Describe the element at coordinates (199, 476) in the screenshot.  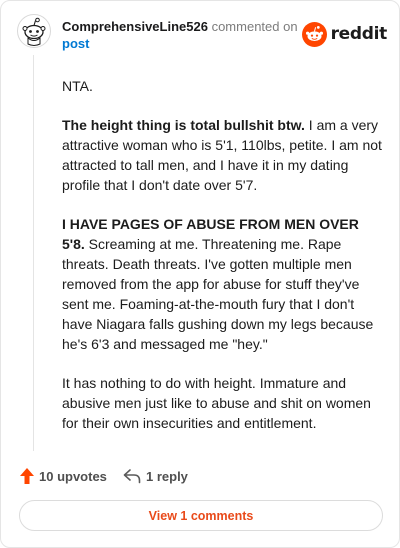
I see `comment-actions: 10 upvotes 1 reply` at that location.